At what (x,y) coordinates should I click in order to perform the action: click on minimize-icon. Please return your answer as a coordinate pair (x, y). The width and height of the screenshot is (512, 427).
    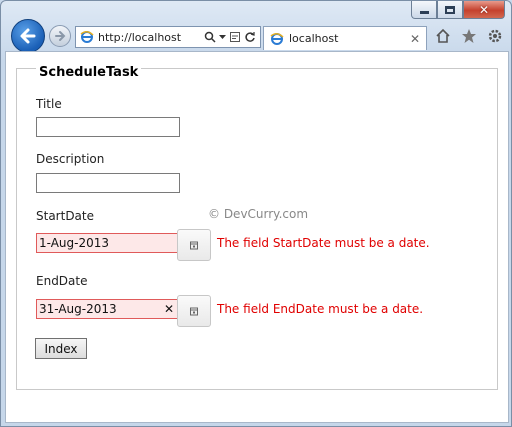
    Looking at the image, I should click on (424, 12).